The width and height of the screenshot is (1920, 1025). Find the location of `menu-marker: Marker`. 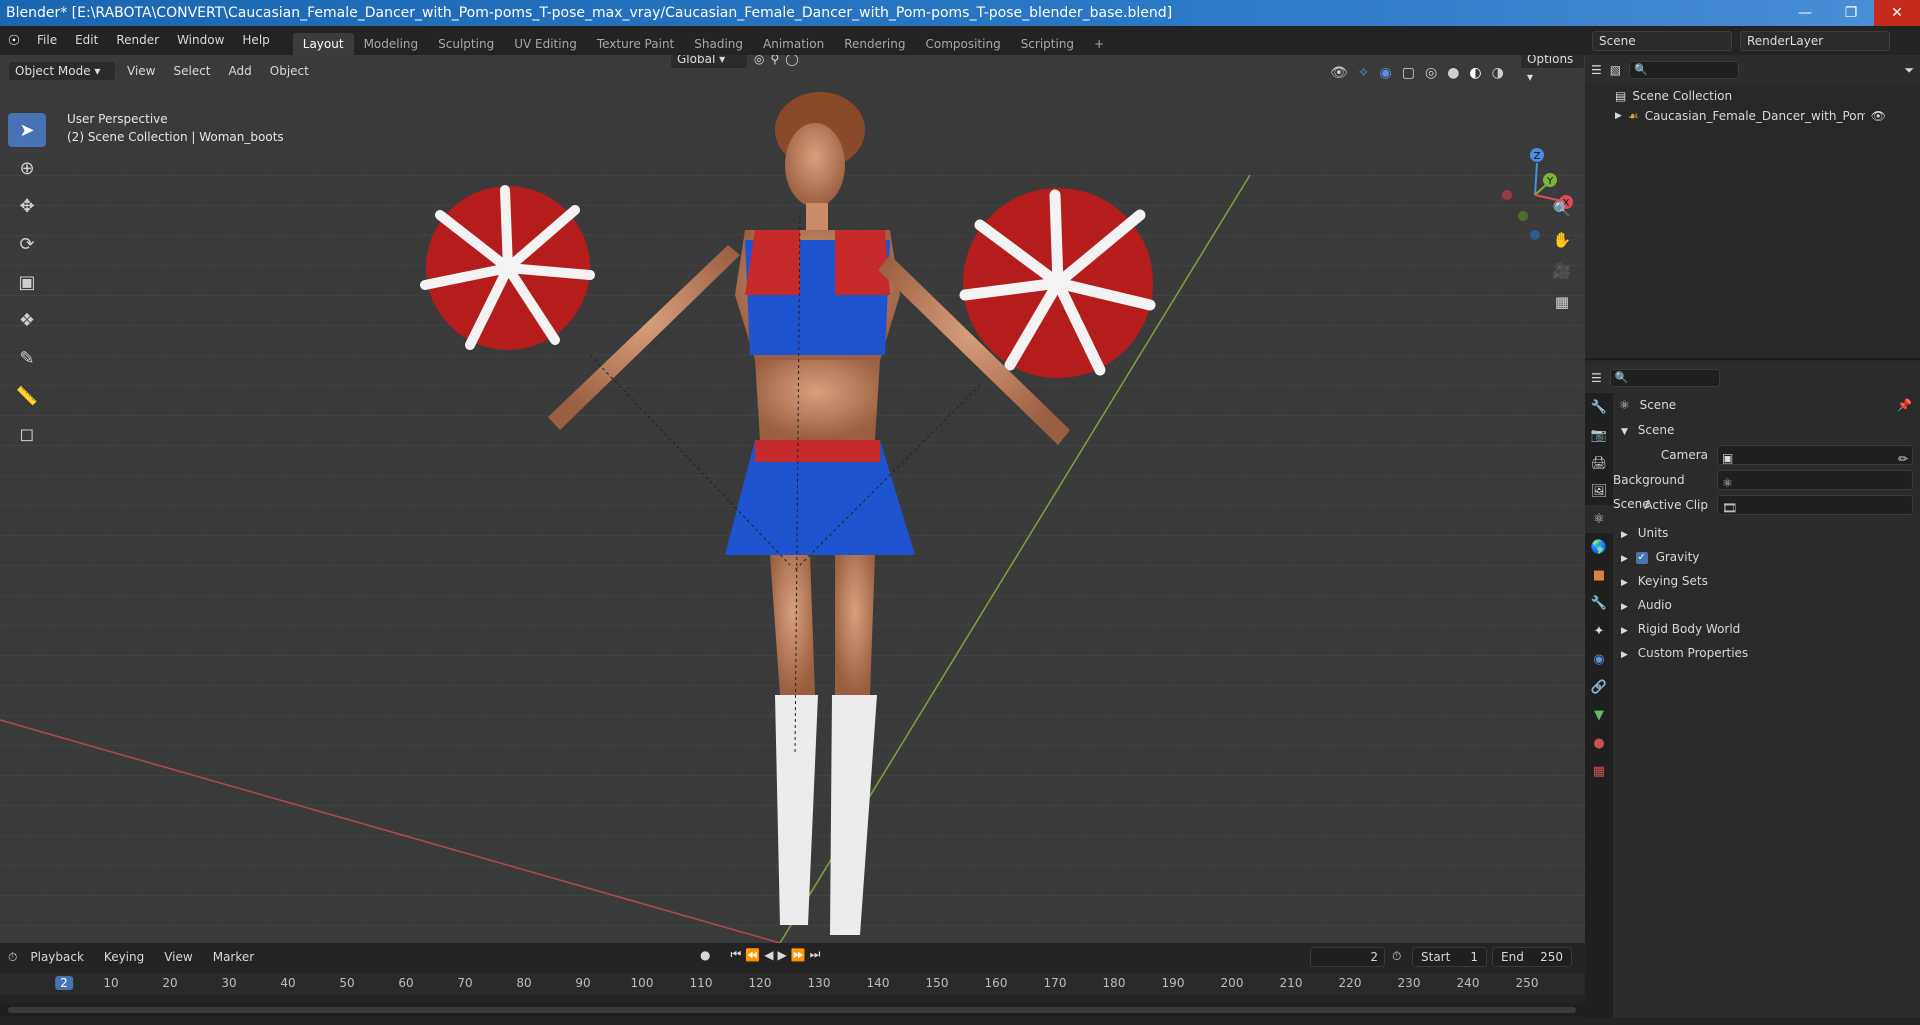

menu-marker: Marker is located at coordinates (233, 957).